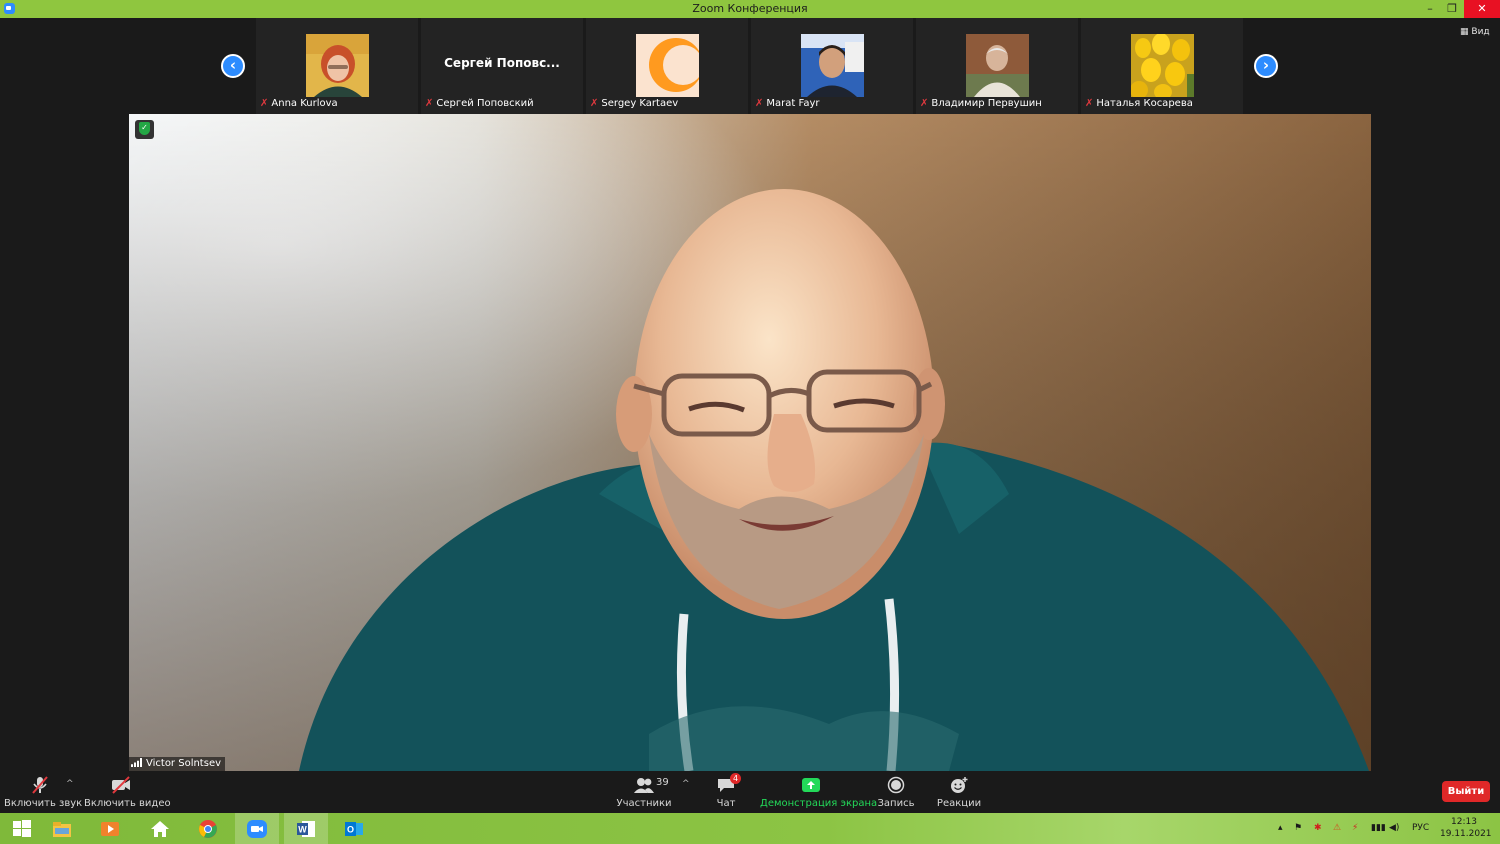  Describe the element at coordinates (177, 764) in the screenshot. I see `speaker-name-label: Victor Solntsev` at that location.